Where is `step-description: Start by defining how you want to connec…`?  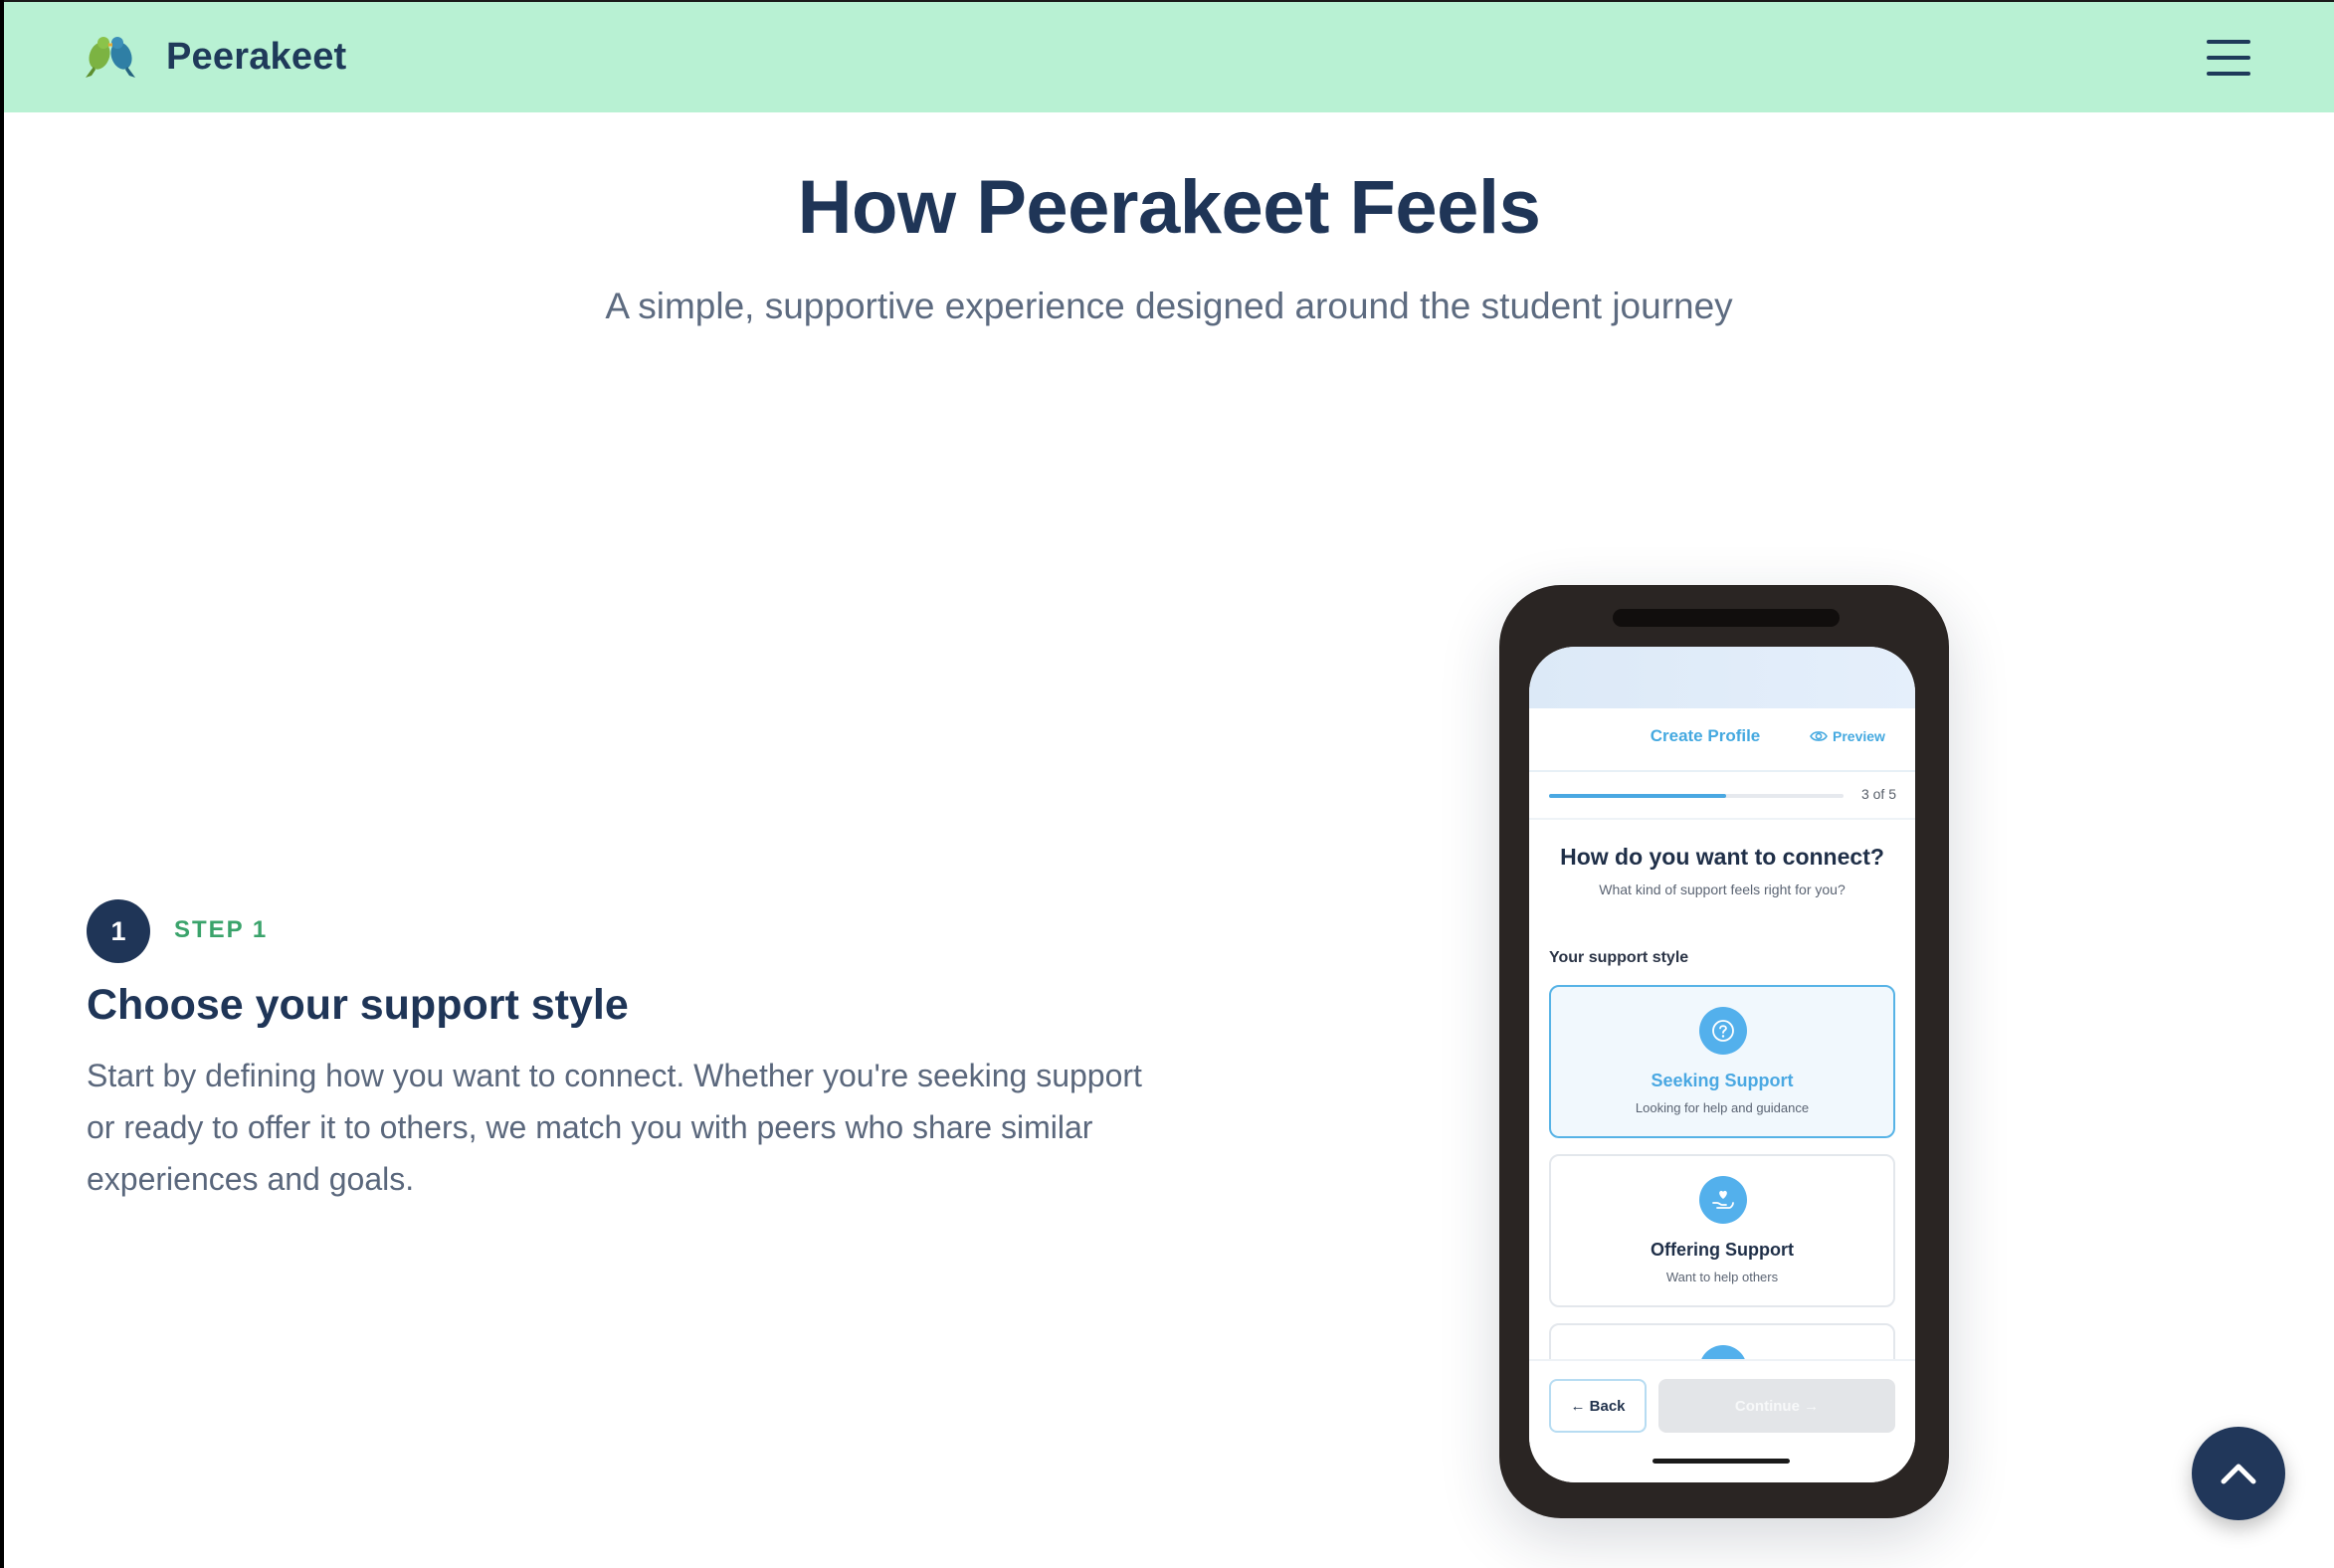 step-description: Start by defining how you want to connec… is located at coordinates (615, 1127).